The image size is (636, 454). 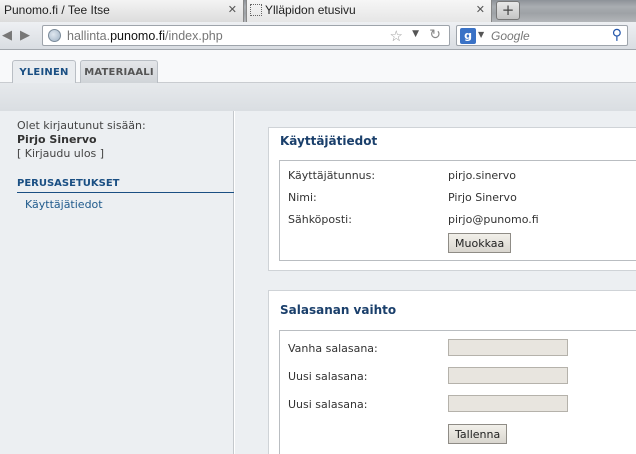 I want to click on search-placeholder: Google, so click(x=510, y=36).